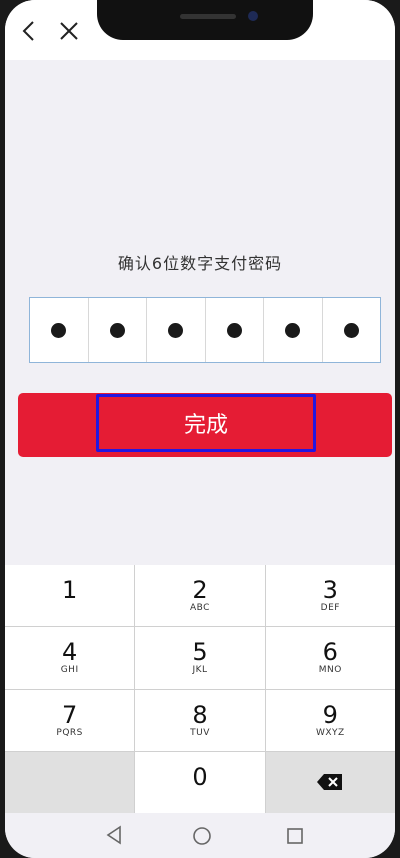 This screenshot has height=858, width=400. I want to click on key-letters: DEF, so click(330, 608).